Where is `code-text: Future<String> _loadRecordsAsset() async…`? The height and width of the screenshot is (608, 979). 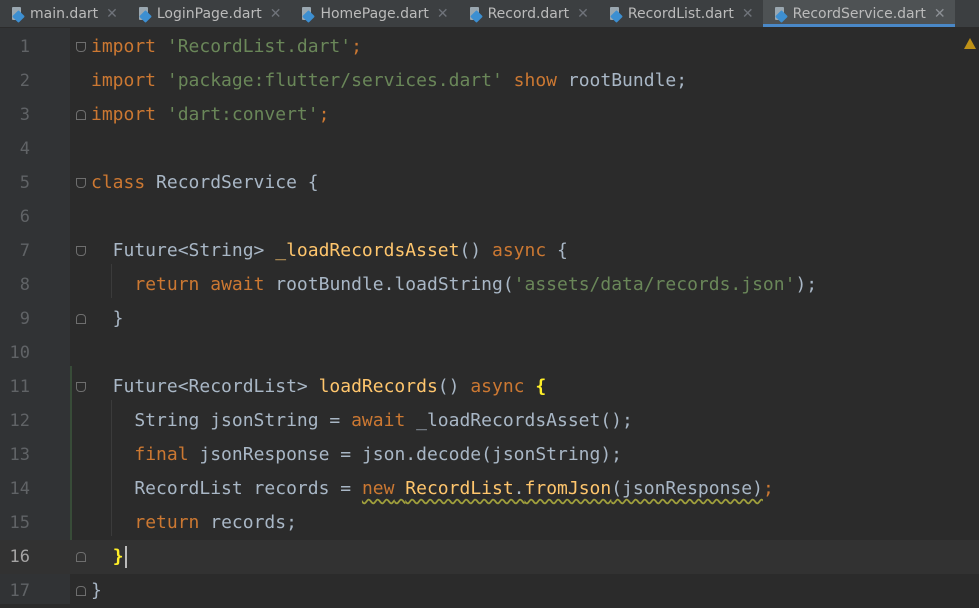 code-text: Future<String> _loadRecordsAsset() async… is located at coordinates (329, 250).